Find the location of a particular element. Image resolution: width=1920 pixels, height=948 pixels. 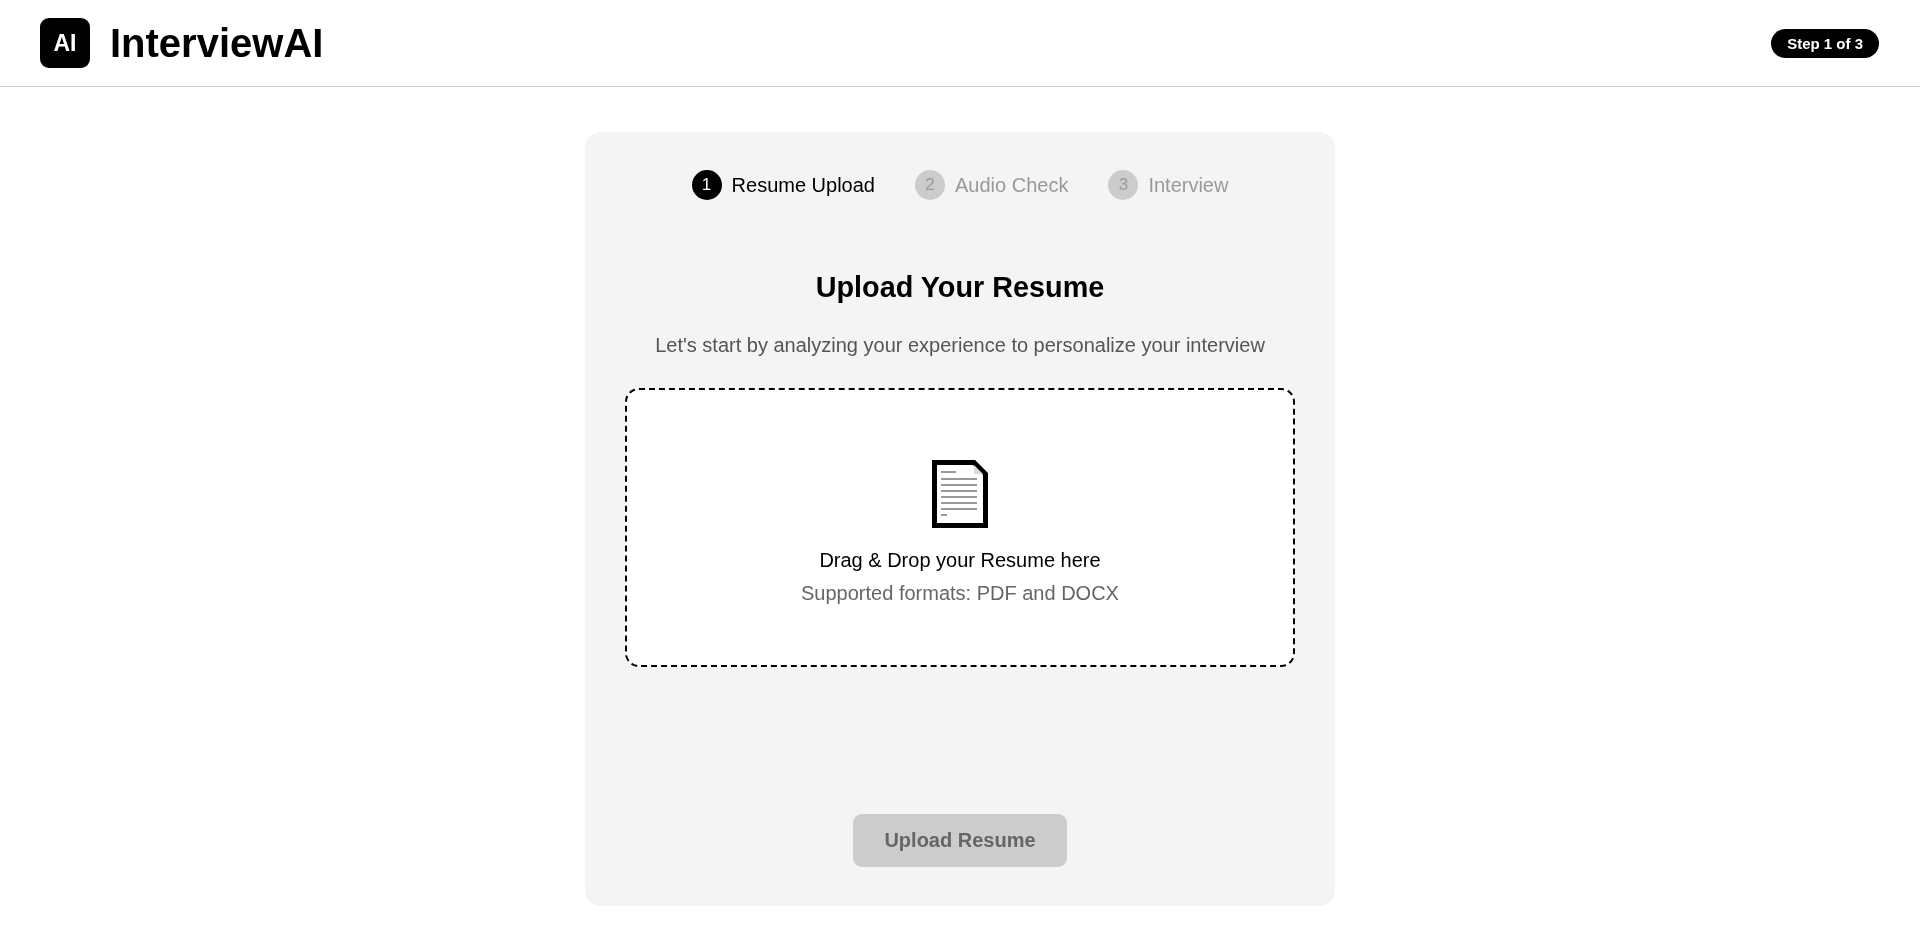

upload-subtitle: Let's start by analyzing your experience to personalize your interview is located at coordinates (960, 345).